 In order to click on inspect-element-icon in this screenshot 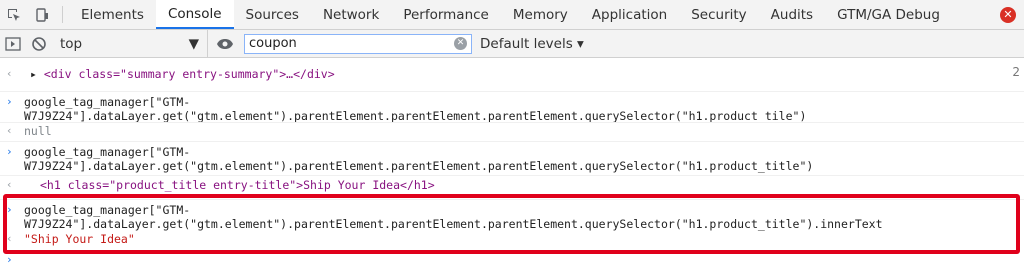, I will do `click(14, 14)`.